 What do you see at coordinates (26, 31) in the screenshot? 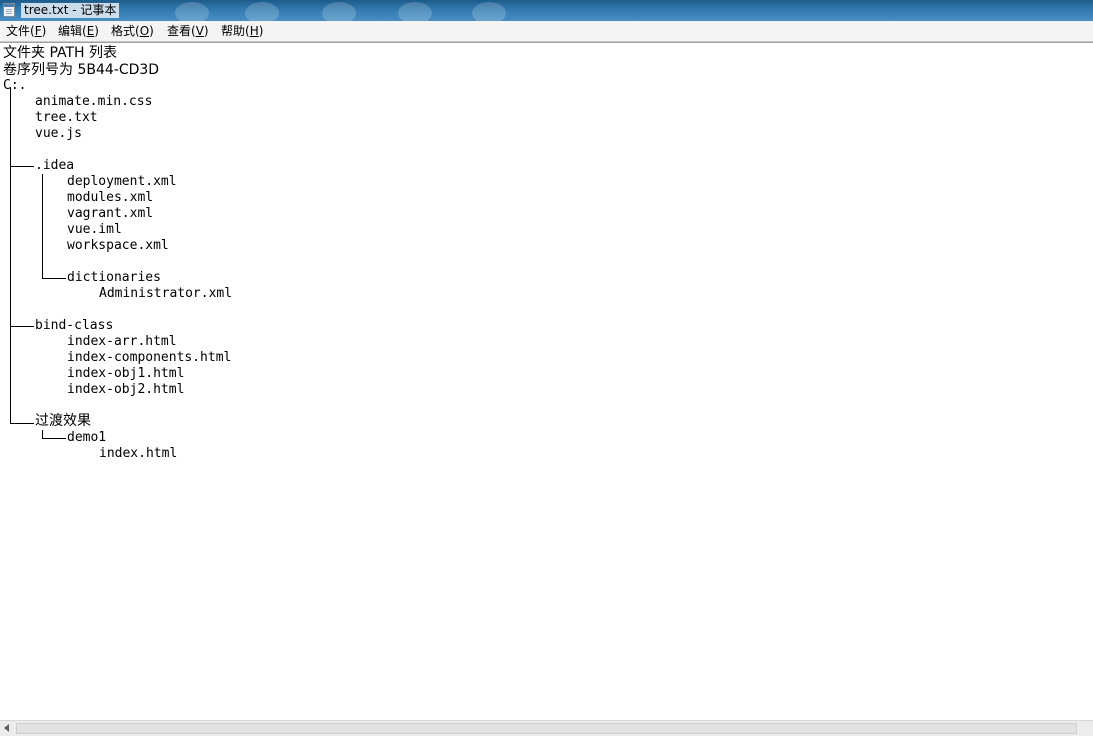
I see `menu-file: 文件(F)` at bounding box center [26, 31].